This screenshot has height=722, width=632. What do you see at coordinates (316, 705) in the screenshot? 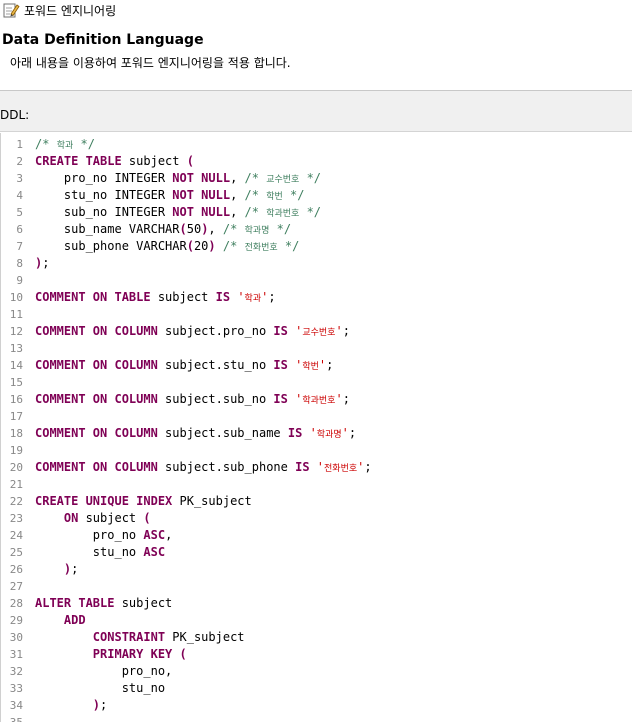
I see `code-line: 34 );` at bounding box center [316, 705].